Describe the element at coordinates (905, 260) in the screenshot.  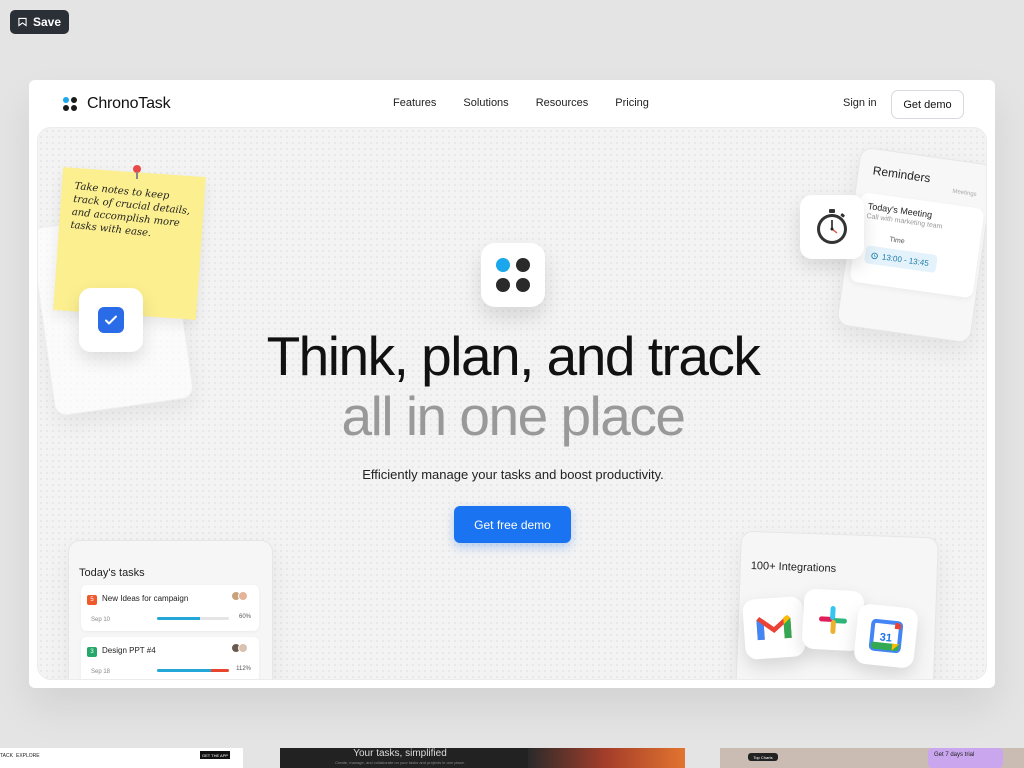
I see `time-value: 13:00 - 13:45` at that location.